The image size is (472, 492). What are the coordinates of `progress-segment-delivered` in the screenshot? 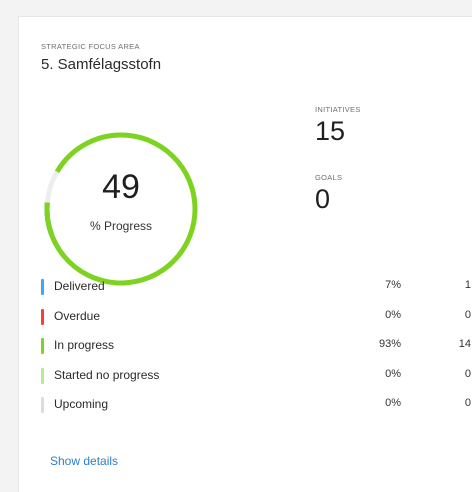 It's located at (121, 209).